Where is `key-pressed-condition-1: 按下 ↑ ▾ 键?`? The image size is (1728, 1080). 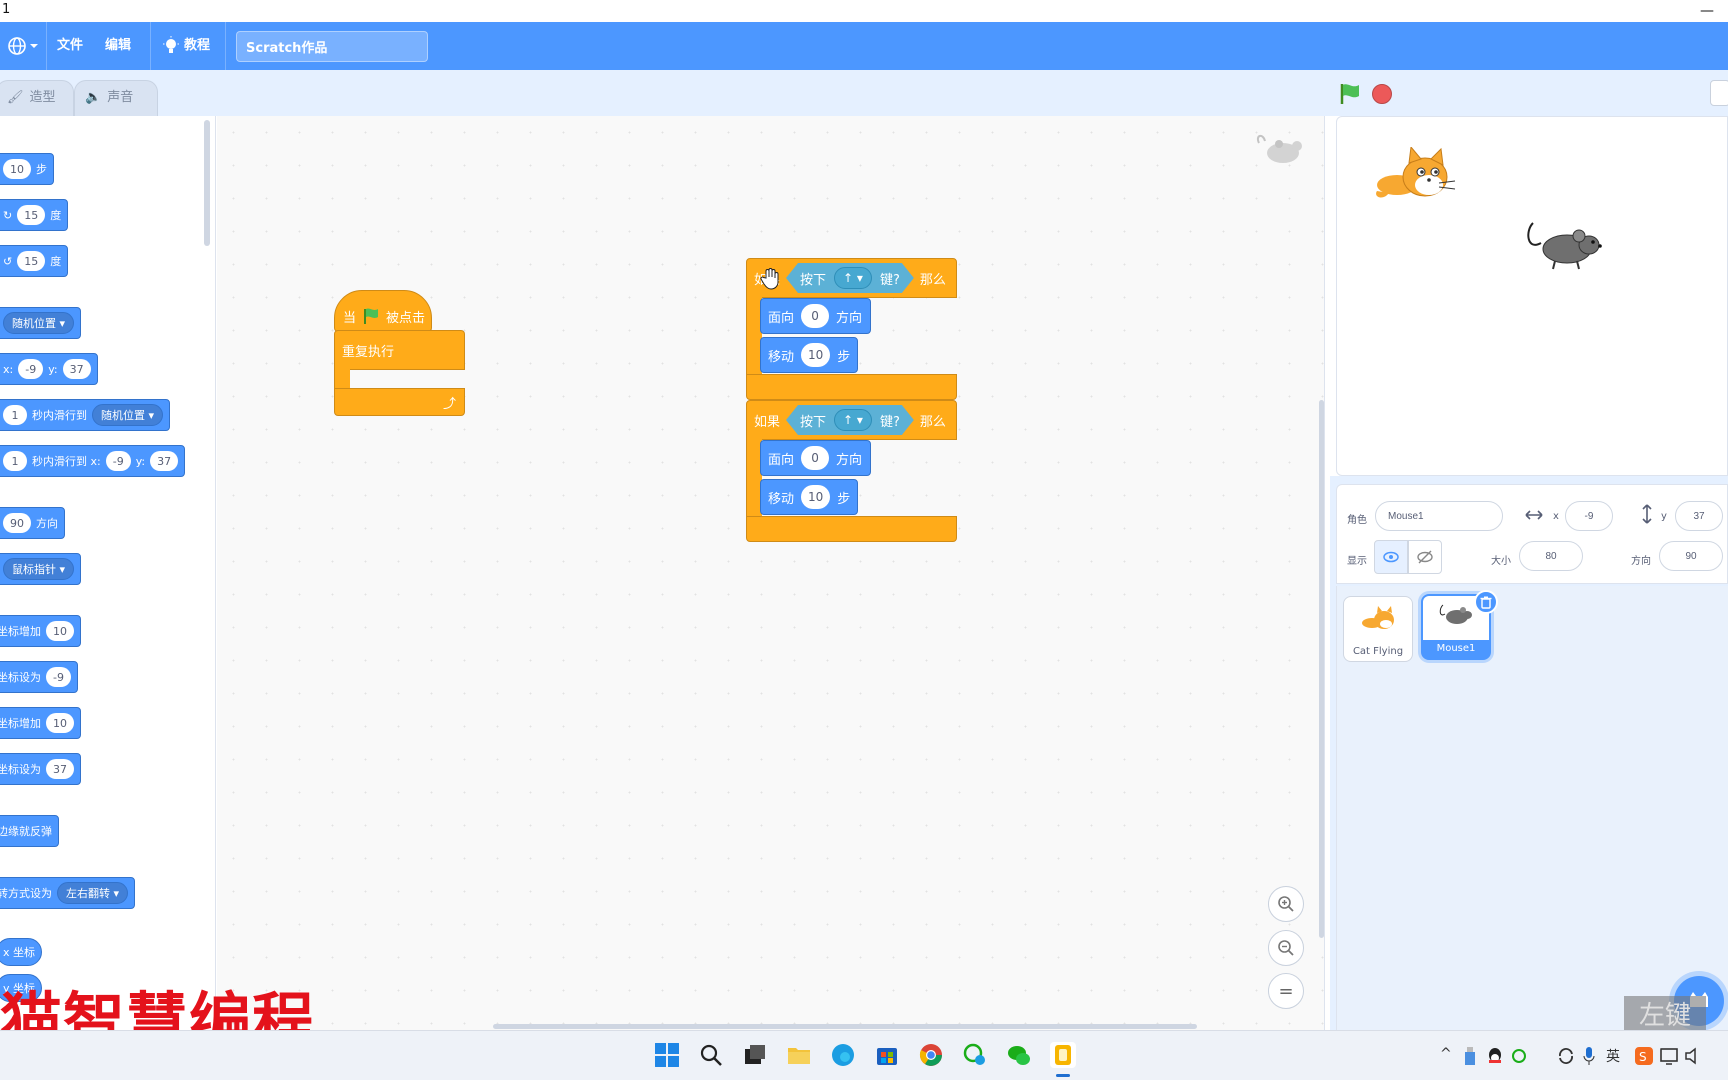
key-pressed-condition-1: 按下 ↑ ▾ 键? is located at coordinates (850, 278).